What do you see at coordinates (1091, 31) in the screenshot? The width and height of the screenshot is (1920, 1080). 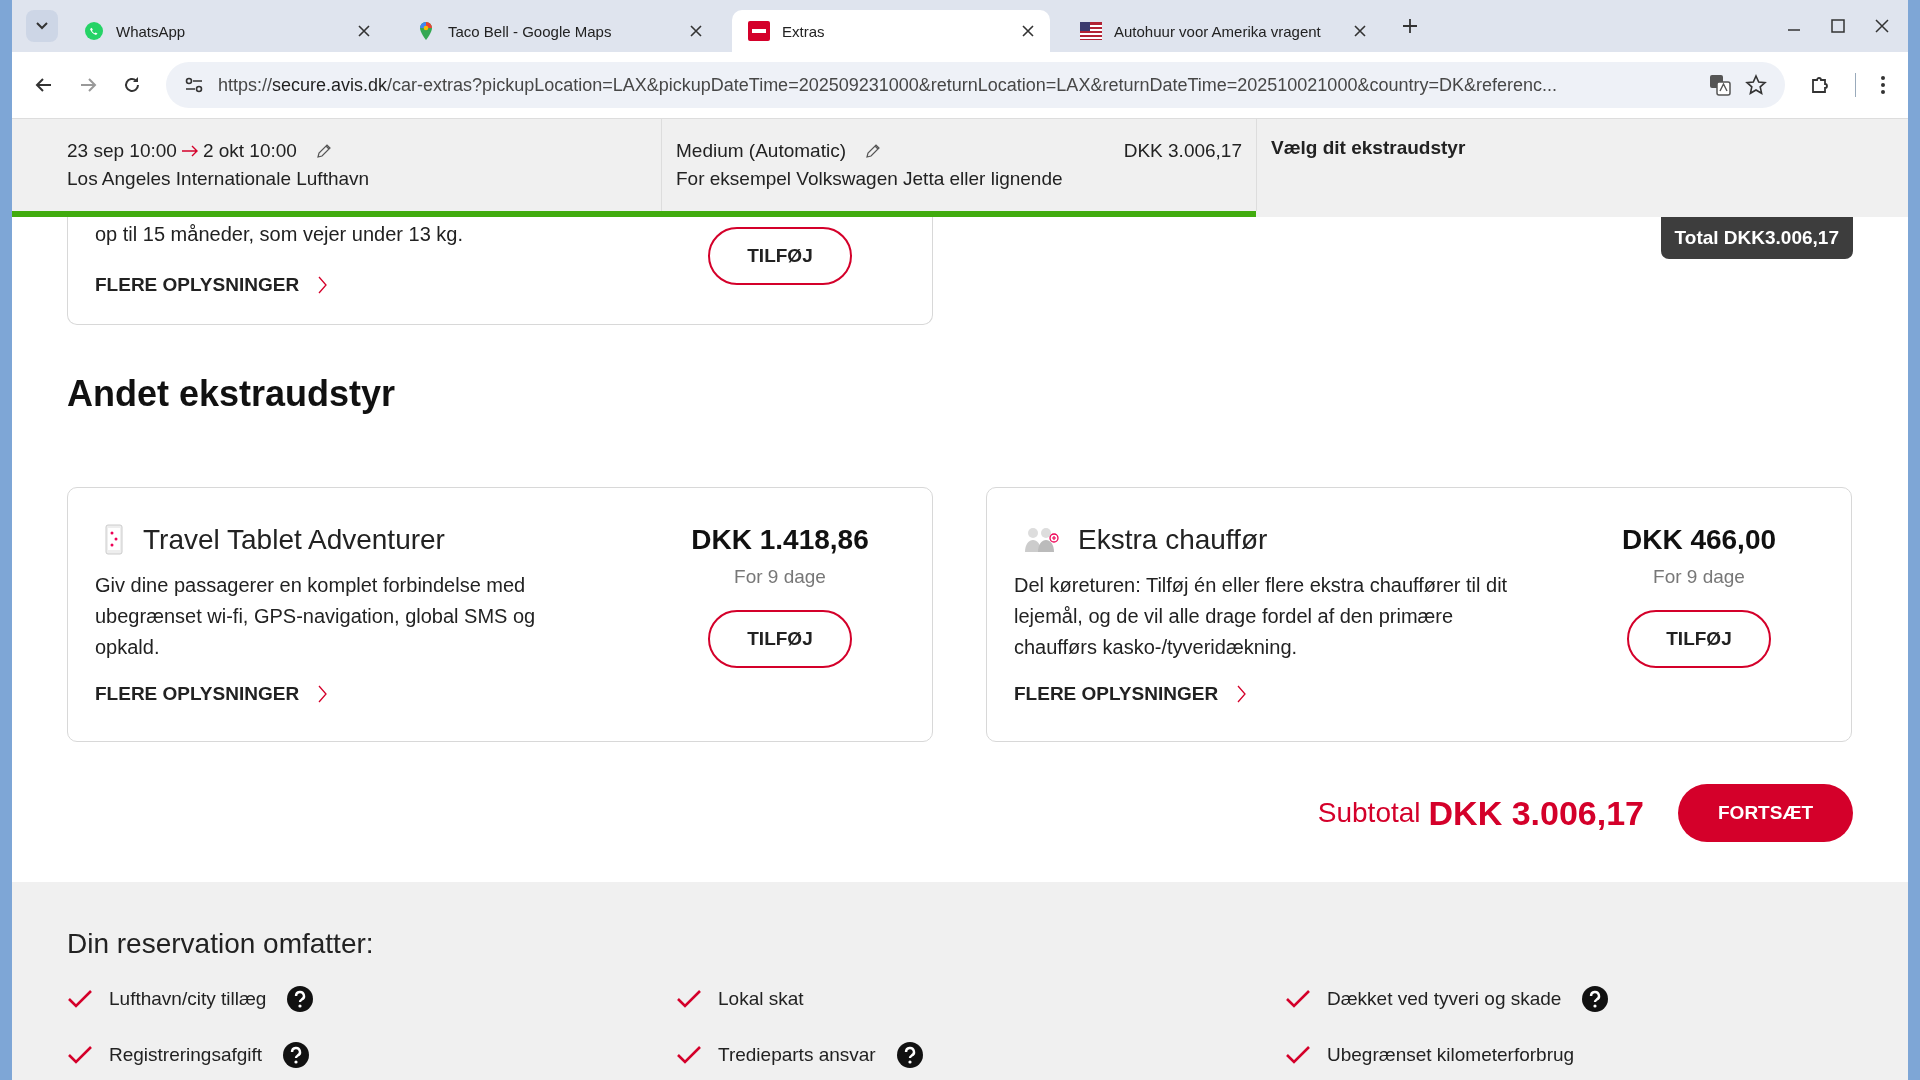 I see `flag-icon` at bounding box center [1091, 31].